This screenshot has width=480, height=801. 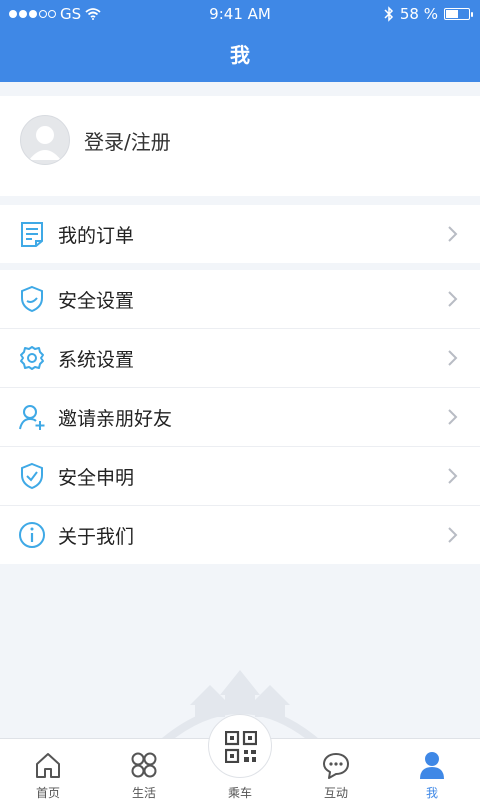 What do you see at coordinates (96, 301) in the screenshot?
I see `menu-item-label: 安全设置` at bounding box center [96, 301].